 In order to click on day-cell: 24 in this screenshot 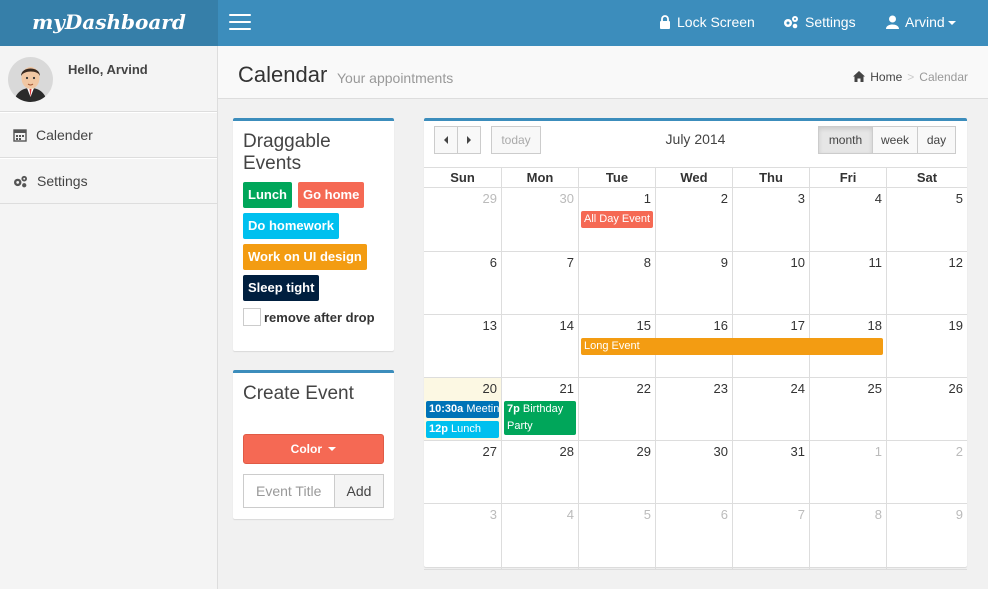, I will do `click(770, 409)`.